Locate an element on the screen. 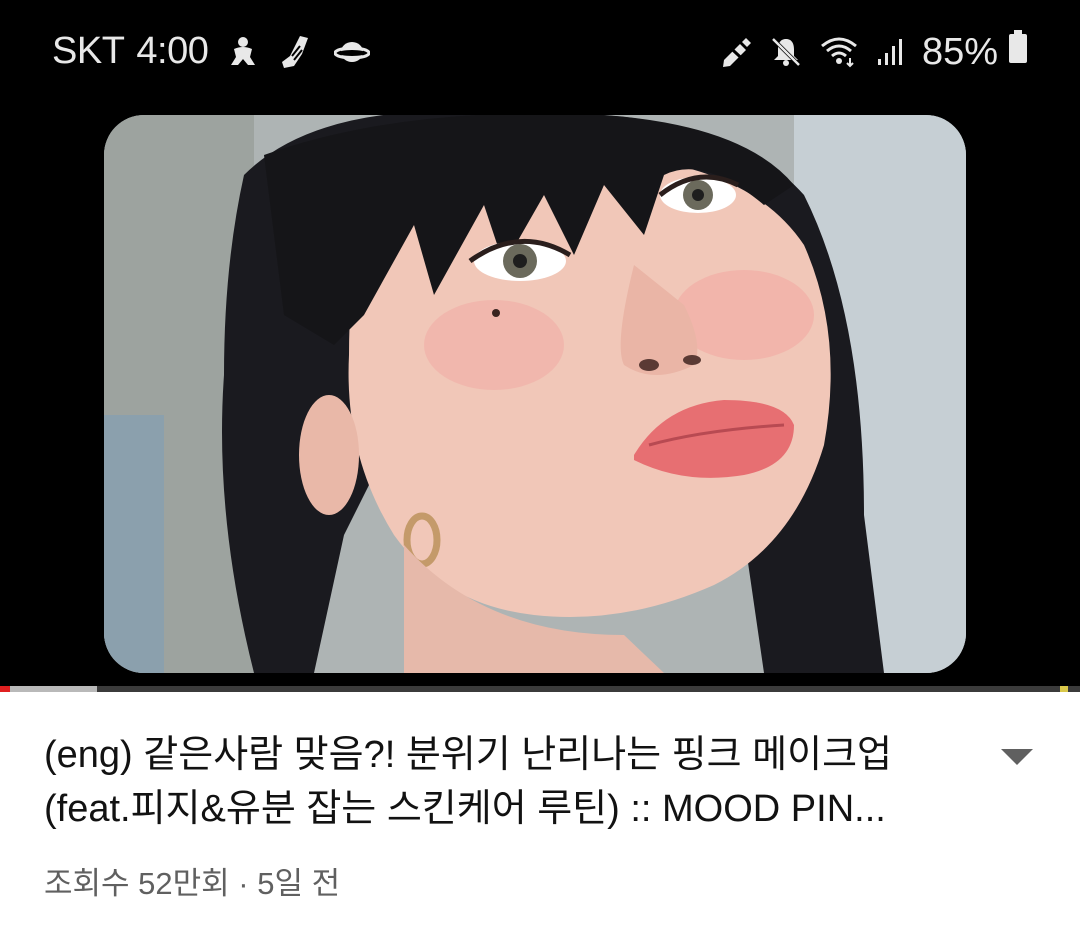 This screenshot has height=932, width=1080. video-title-line-1: (eng) 같은사람 맞음?! 분위기 난리나는 핑크 메이크업 is located at coordinates (468, 755).